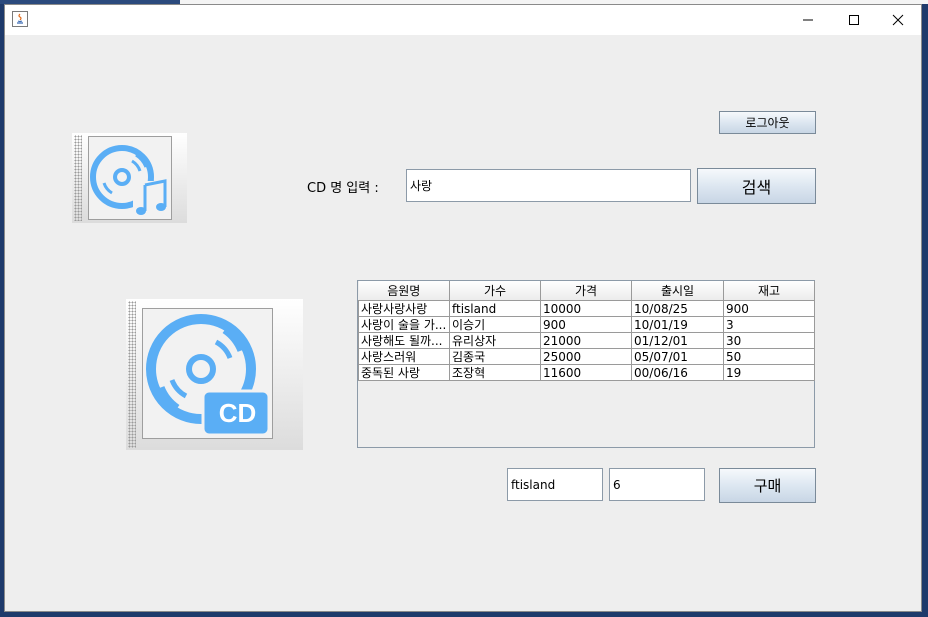 The height and width of the screenshot is (617, 928). I want to click on close-button, so click(898, 20).